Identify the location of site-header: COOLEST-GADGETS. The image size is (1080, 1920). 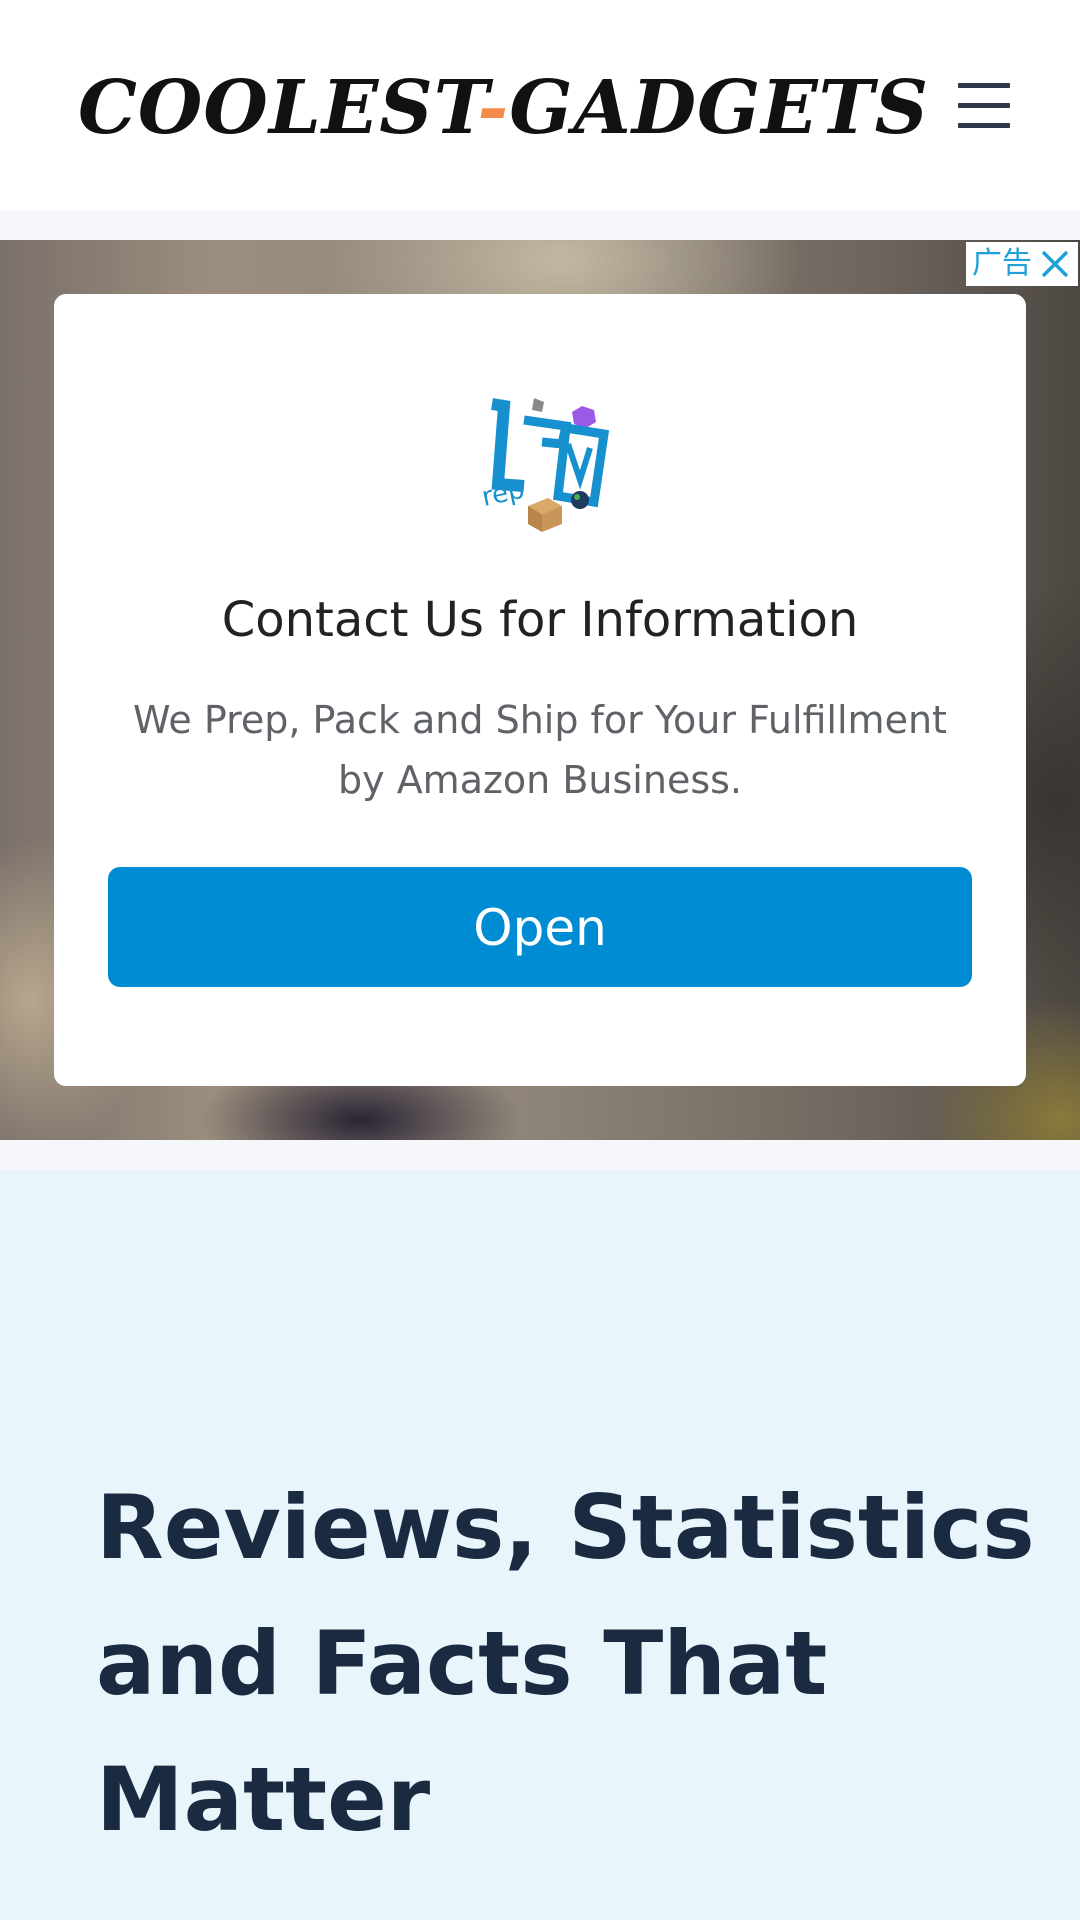
(540, 105).